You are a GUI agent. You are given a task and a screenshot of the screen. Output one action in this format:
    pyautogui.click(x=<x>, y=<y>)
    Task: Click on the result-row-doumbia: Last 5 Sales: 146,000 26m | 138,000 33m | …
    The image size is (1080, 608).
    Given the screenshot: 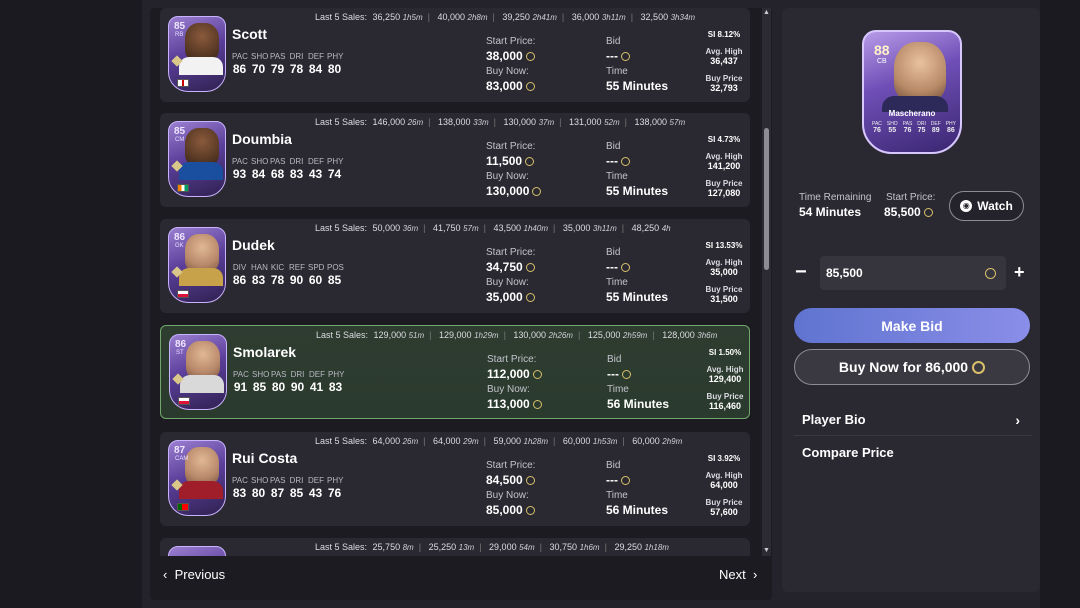 What is the action you would take?
    pyautogui.click(x=455, y=160)
    